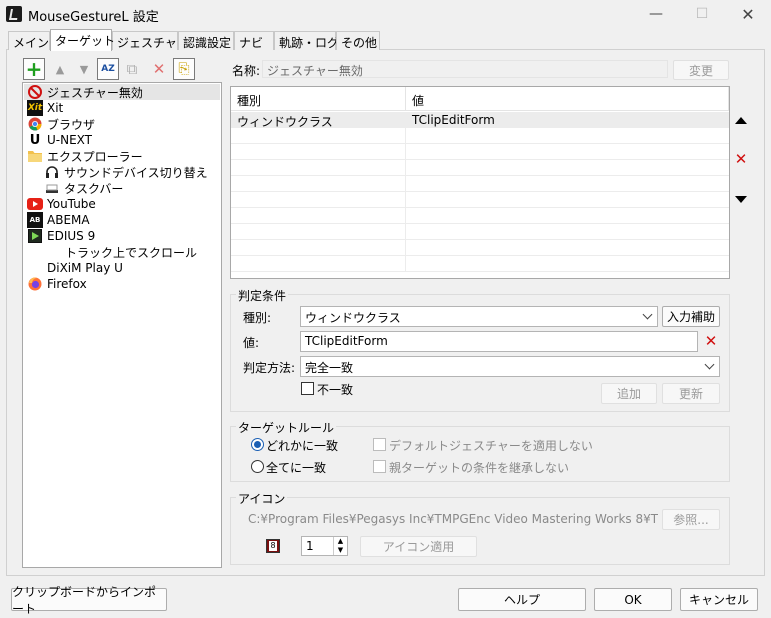 The width and height of the screenshot is (771, 618). I want to click on name-label: 名称:, so click(246, 71).